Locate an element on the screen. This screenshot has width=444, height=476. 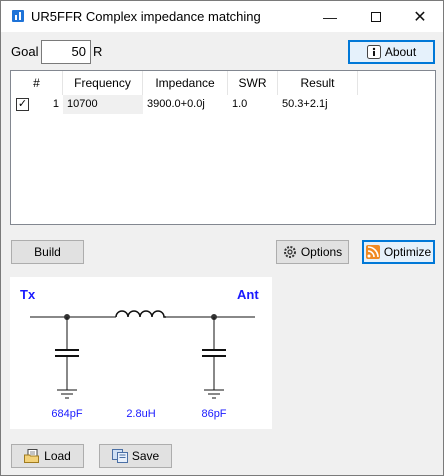
col-header-index: # is located at coordinates (37, 83).